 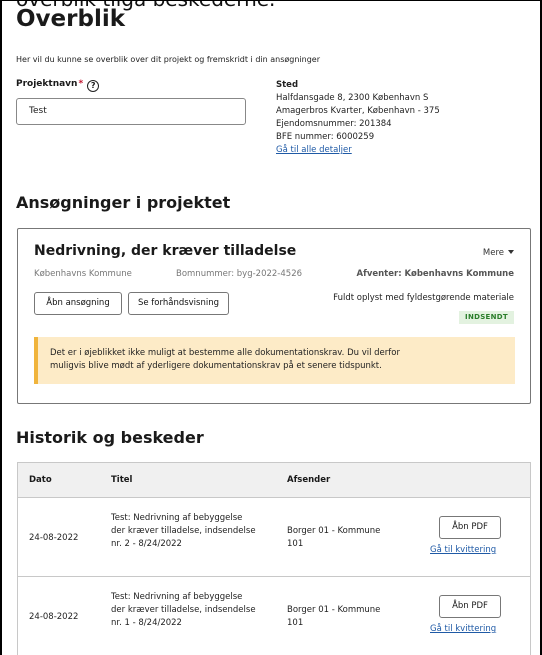 I want to click on column-header-date: Dato, so click(x=40, y=480).